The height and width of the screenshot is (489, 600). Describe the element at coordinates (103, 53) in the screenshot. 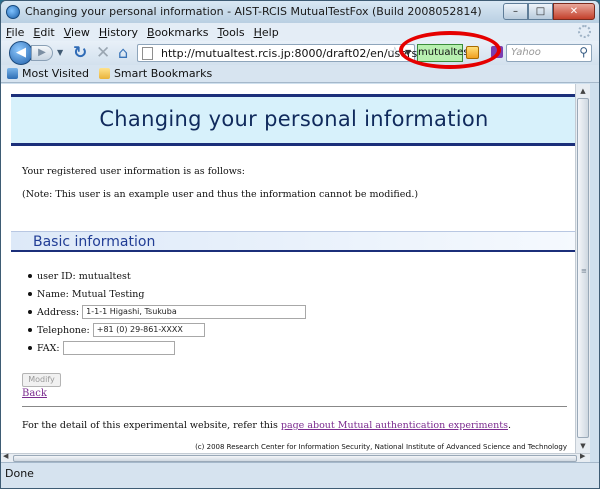

I see `stop-icon: ✕` at that location.